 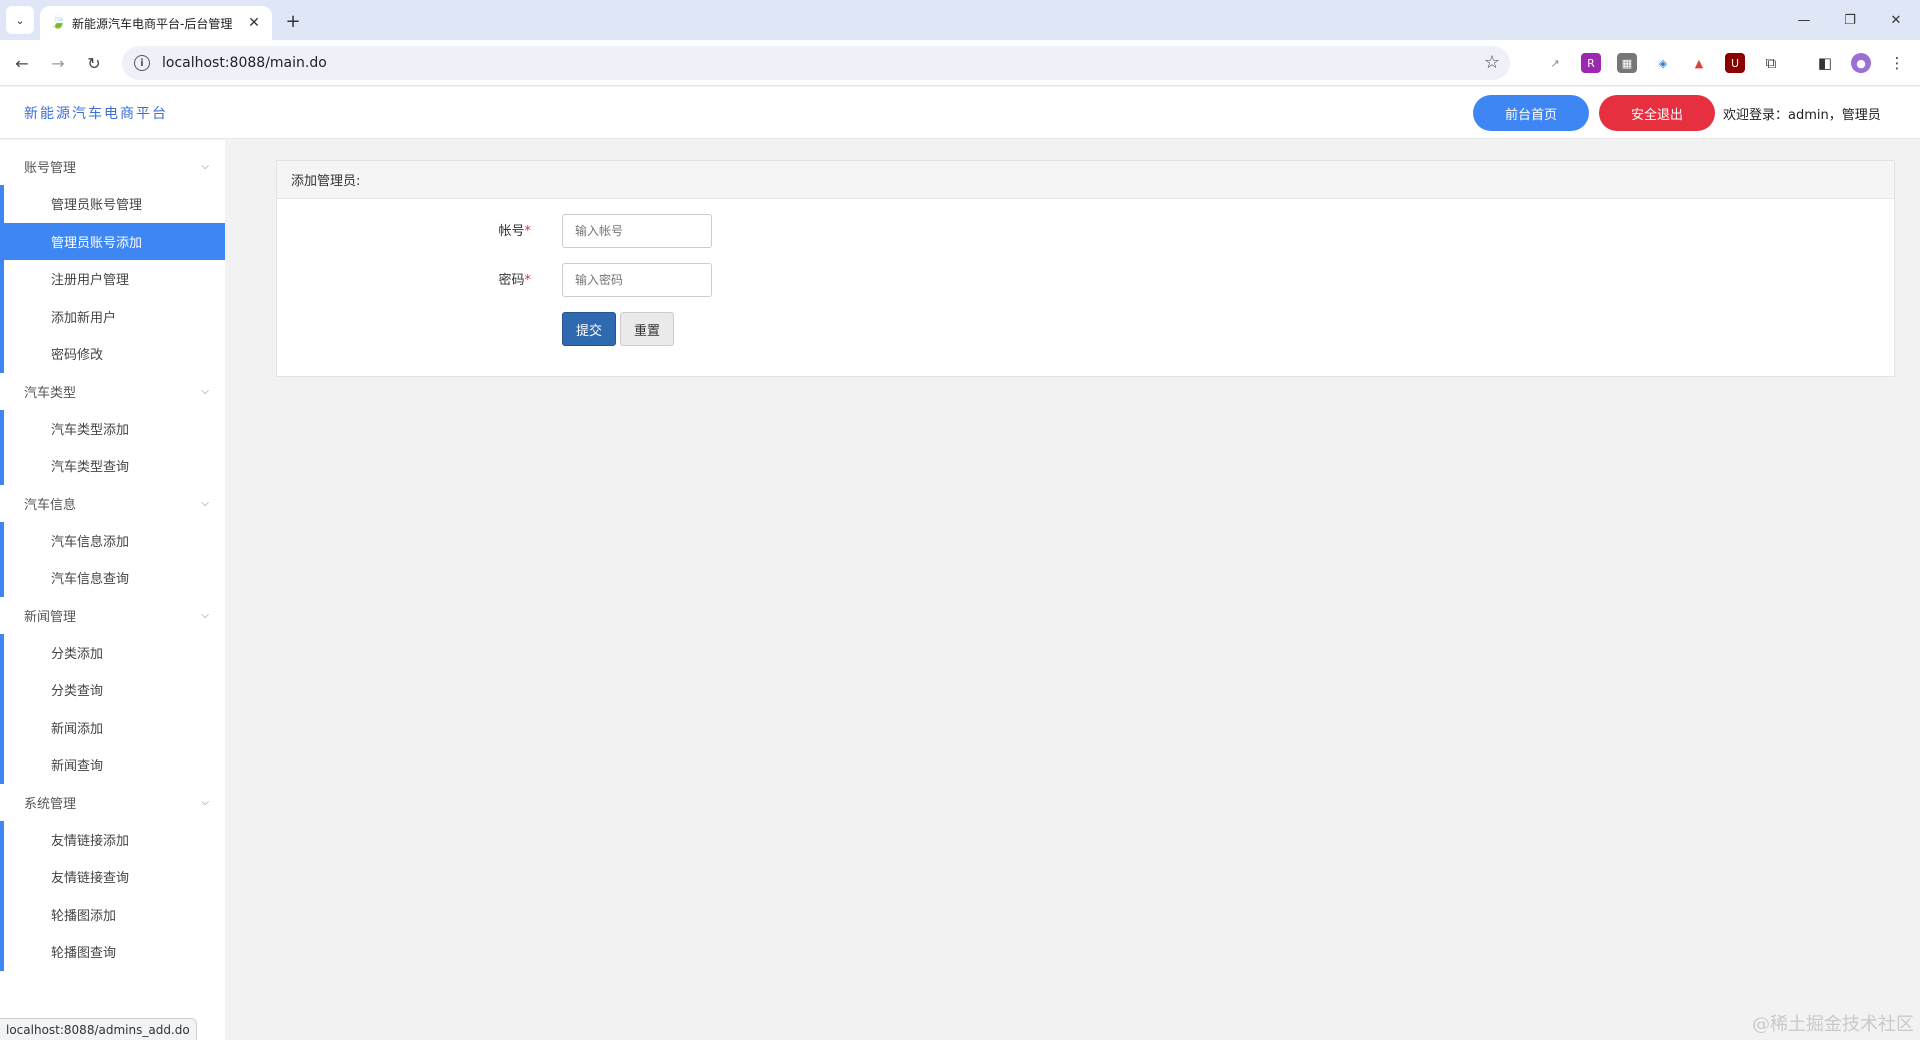 I want to click on browser-tabbar: ⌄ 🍃 新能源汽车电商平台-后台管理 ✕ + — ❐ ✕, so click(x=960, y=20).